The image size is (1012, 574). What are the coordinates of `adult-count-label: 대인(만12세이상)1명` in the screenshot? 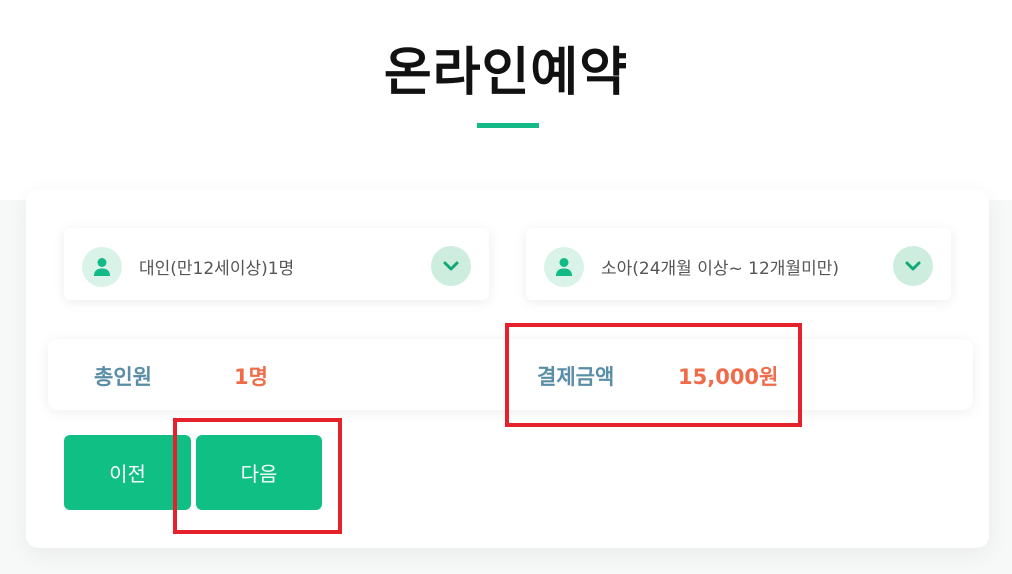 It's located at (217, 269).